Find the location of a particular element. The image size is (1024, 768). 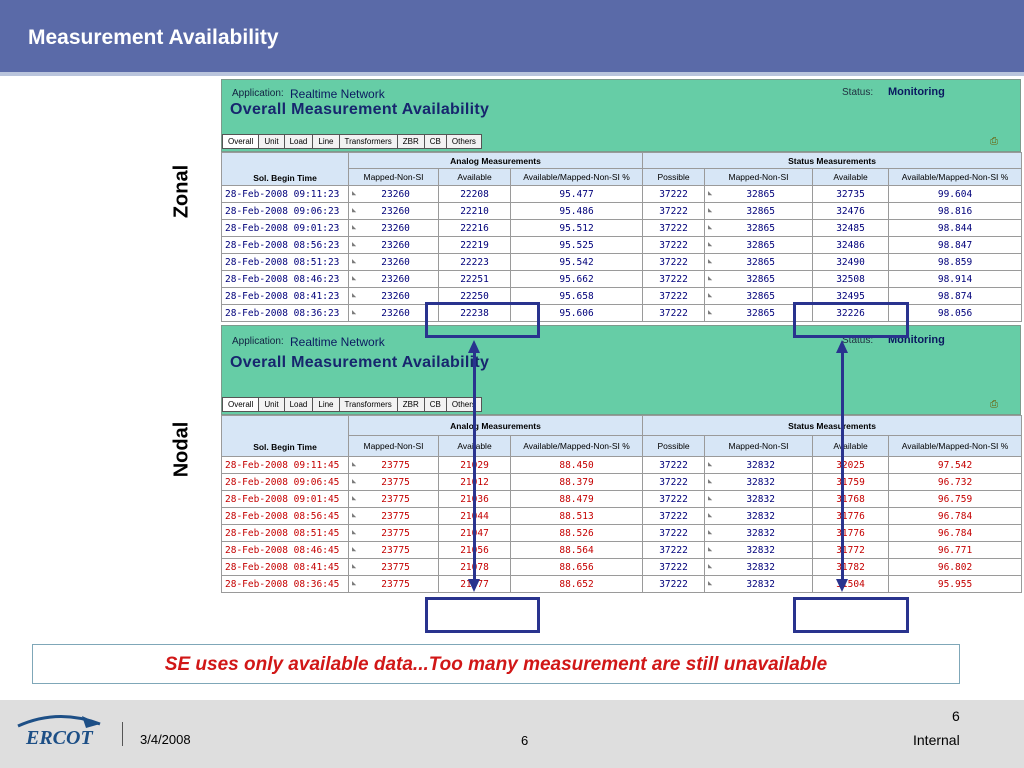

cell-value: 96.784 is located at coordinates (955, 533).